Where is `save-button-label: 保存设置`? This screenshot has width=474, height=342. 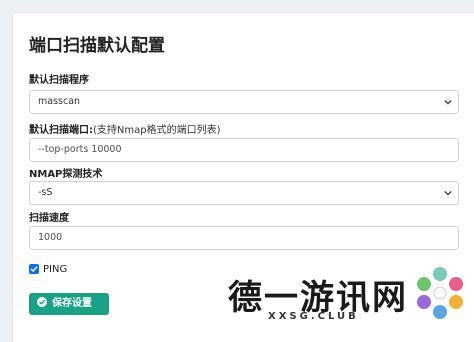
save-button-label: 保存设置 is located at coordinates (72, 303).